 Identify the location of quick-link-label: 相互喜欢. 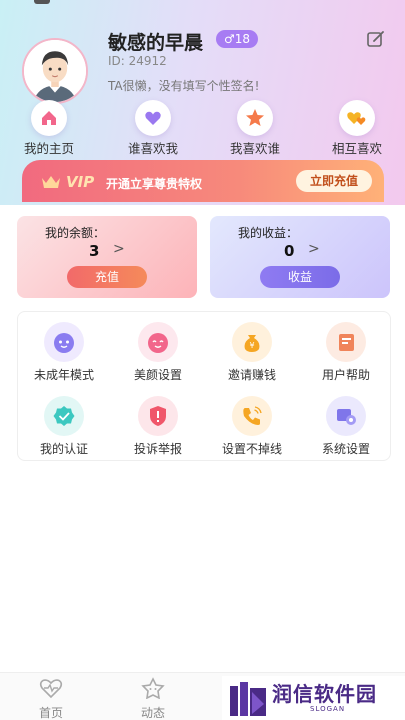
(356, 148).